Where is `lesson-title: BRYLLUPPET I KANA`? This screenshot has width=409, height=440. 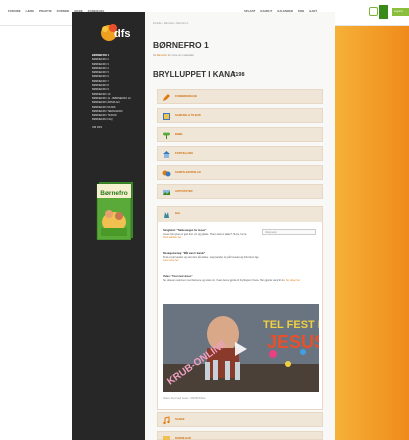
lesson-title: BRYLLUPPET I KANA is located at coordinates (194, 74).